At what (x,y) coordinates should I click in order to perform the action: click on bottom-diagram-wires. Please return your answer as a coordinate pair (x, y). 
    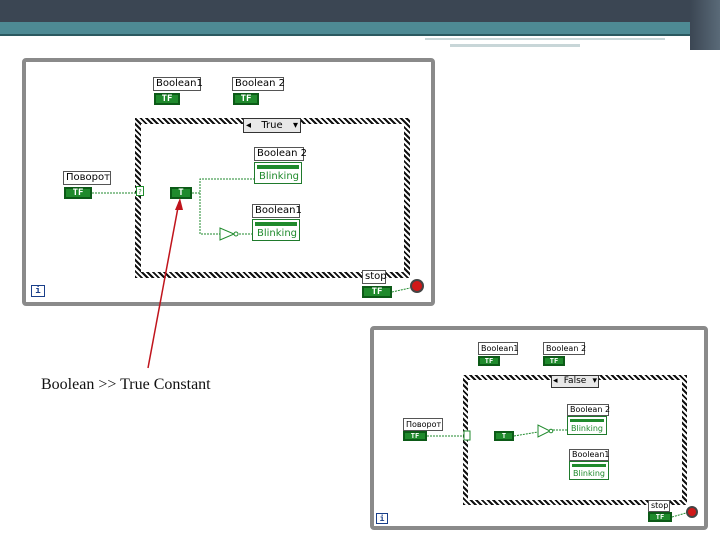
    Looking at the image, I should click on (557, 471).